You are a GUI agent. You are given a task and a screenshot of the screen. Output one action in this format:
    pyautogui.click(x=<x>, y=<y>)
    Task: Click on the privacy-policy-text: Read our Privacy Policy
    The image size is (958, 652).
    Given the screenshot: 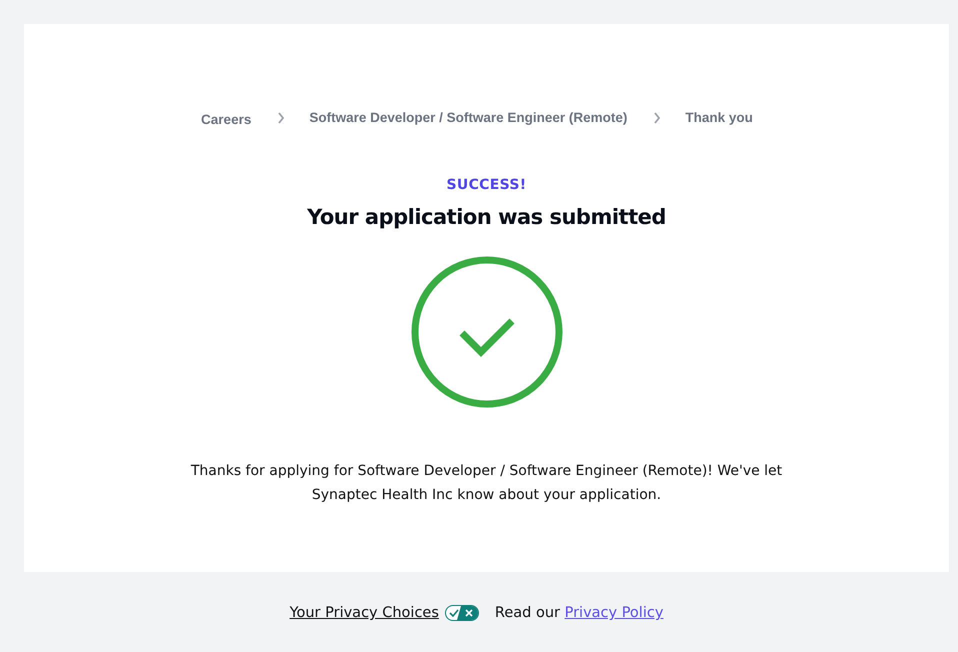 What is the action you would take?
    pyautogui.click(x=579, y=613)
    